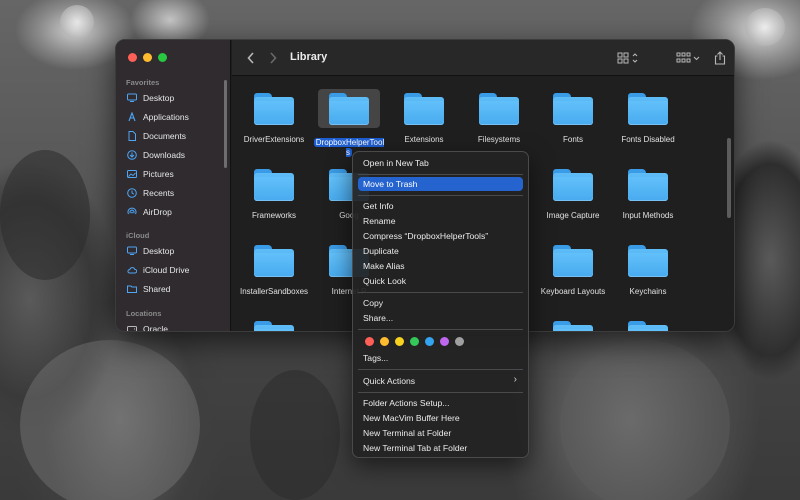  What do you see at coordinates (309, 57) in the screenshot?
I see `window-title: Library` at bounding box center [309, 57].